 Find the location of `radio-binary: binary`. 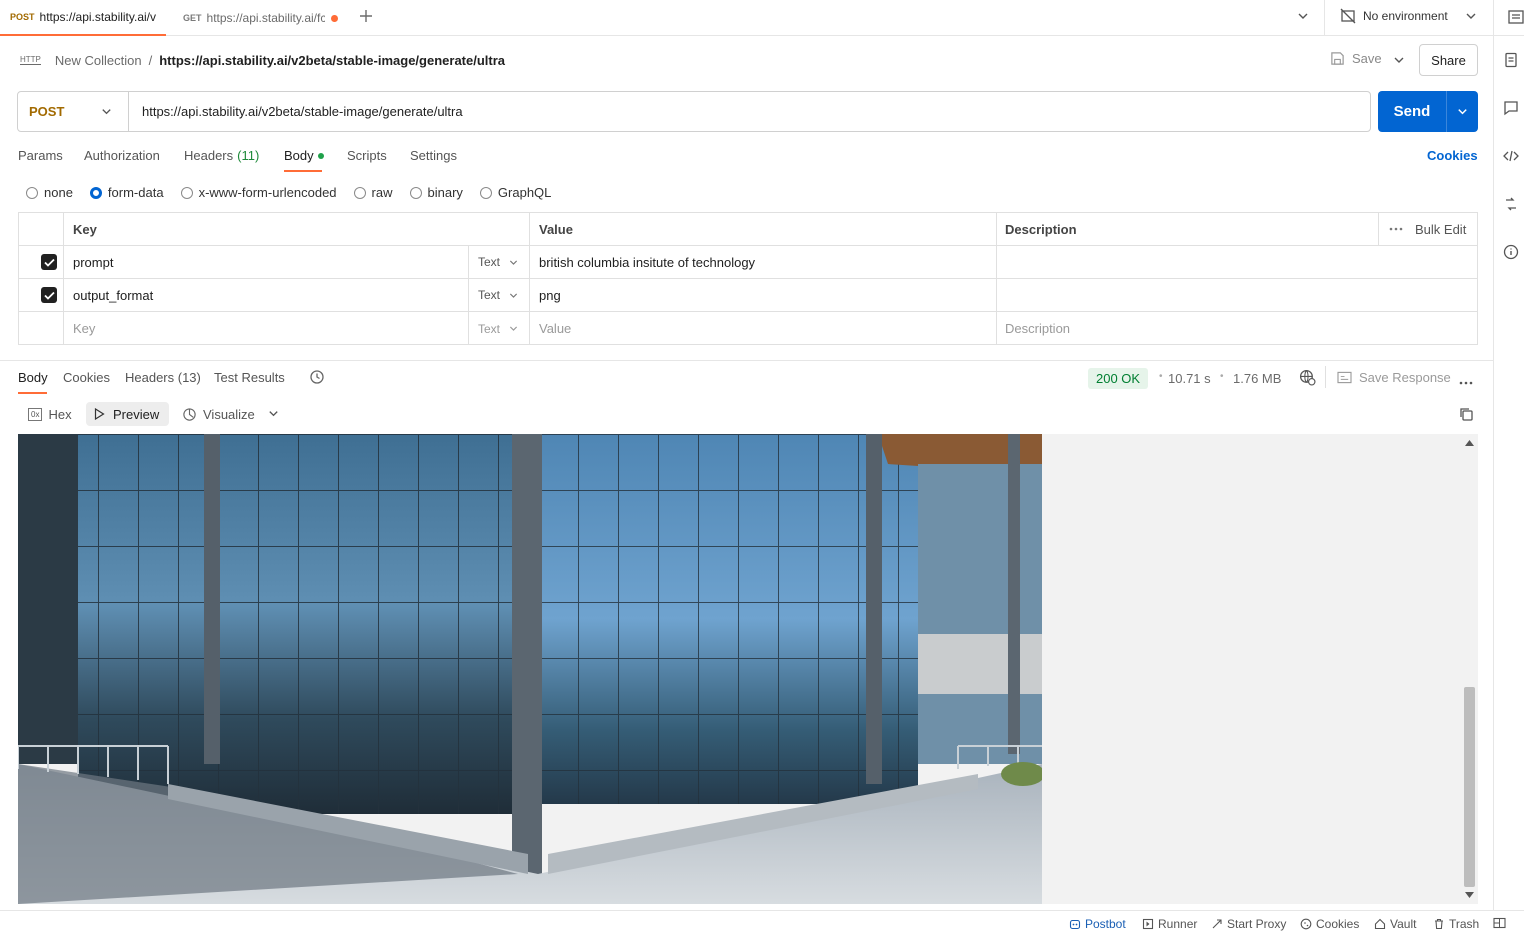

radio-binary: binary is located at coordinates (436, 192).